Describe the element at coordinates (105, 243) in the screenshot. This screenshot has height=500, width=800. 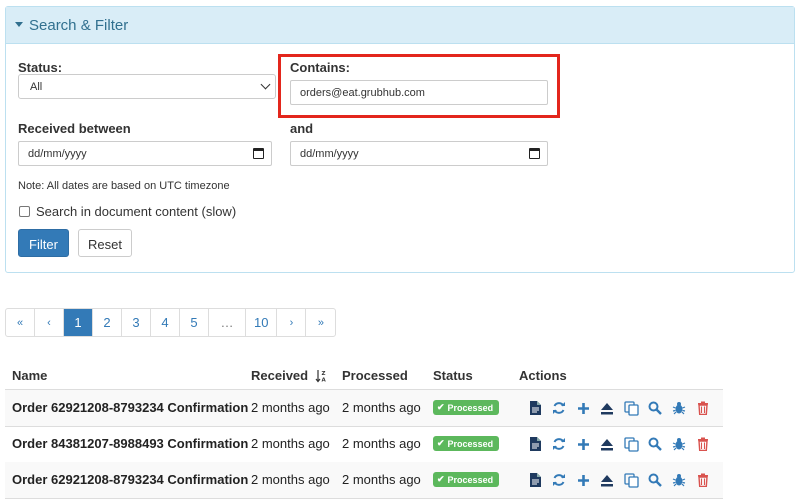
I see `reset-button: Reset` at that location.